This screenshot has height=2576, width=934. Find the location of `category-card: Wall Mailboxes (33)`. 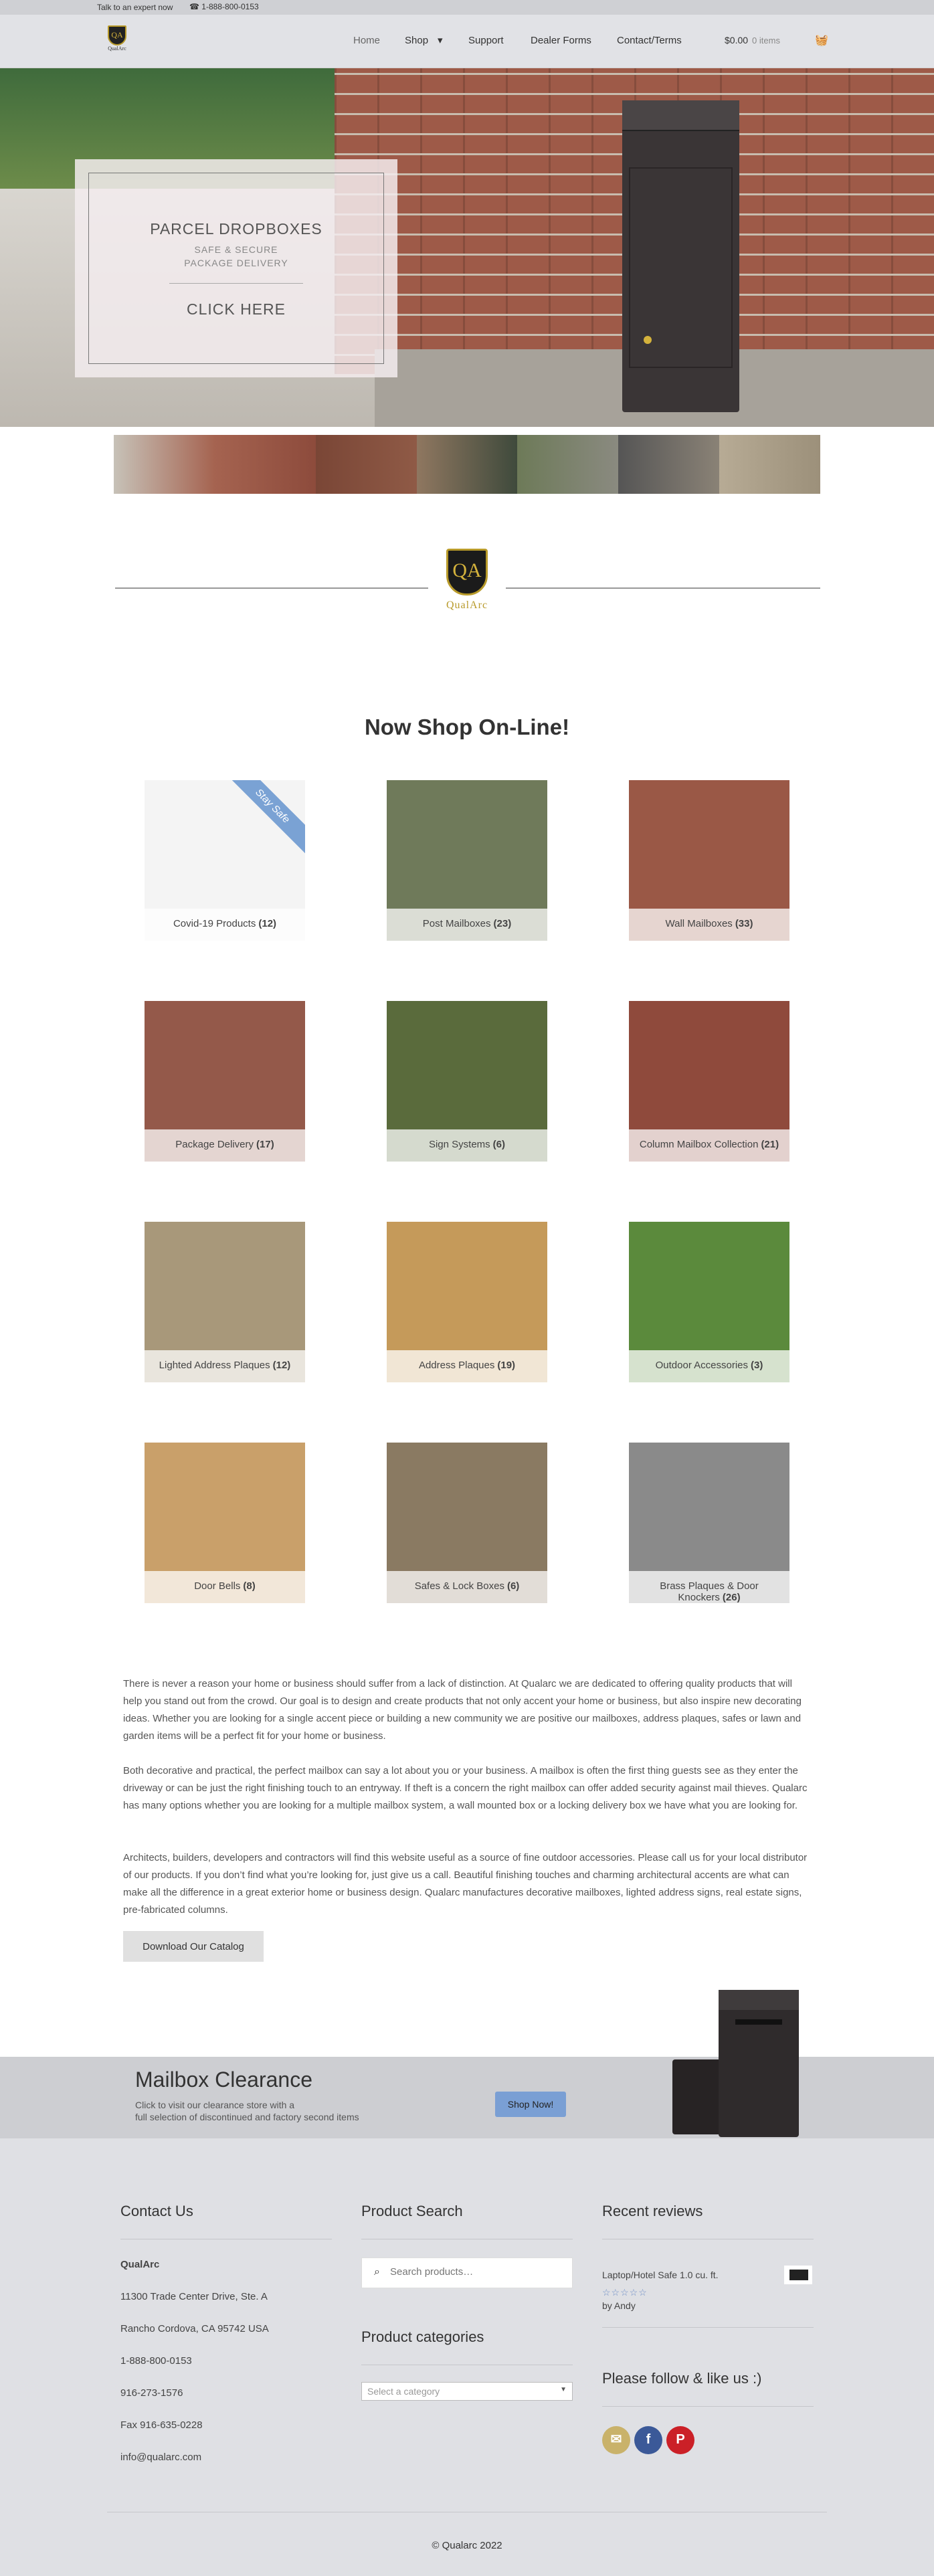

category-card: Wall Mailboxes (33) is located at coordinates (709, 860).